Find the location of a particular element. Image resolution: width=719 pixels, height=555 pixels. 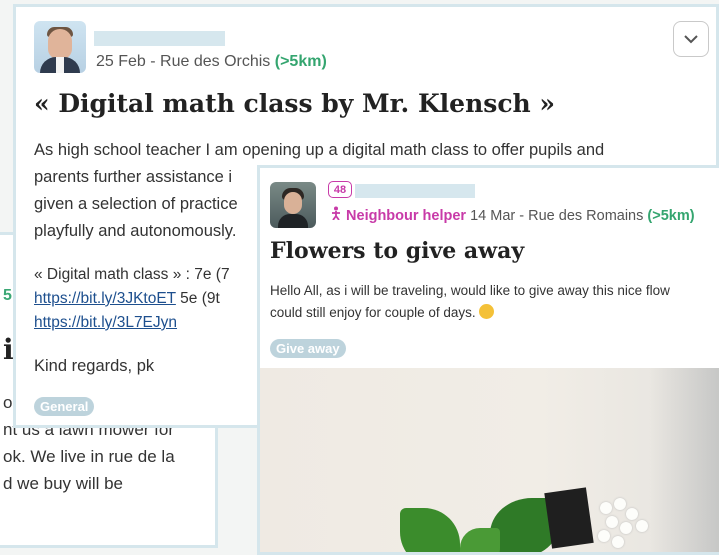

distance-fragment: 5 is located at coordinates (7, 295).